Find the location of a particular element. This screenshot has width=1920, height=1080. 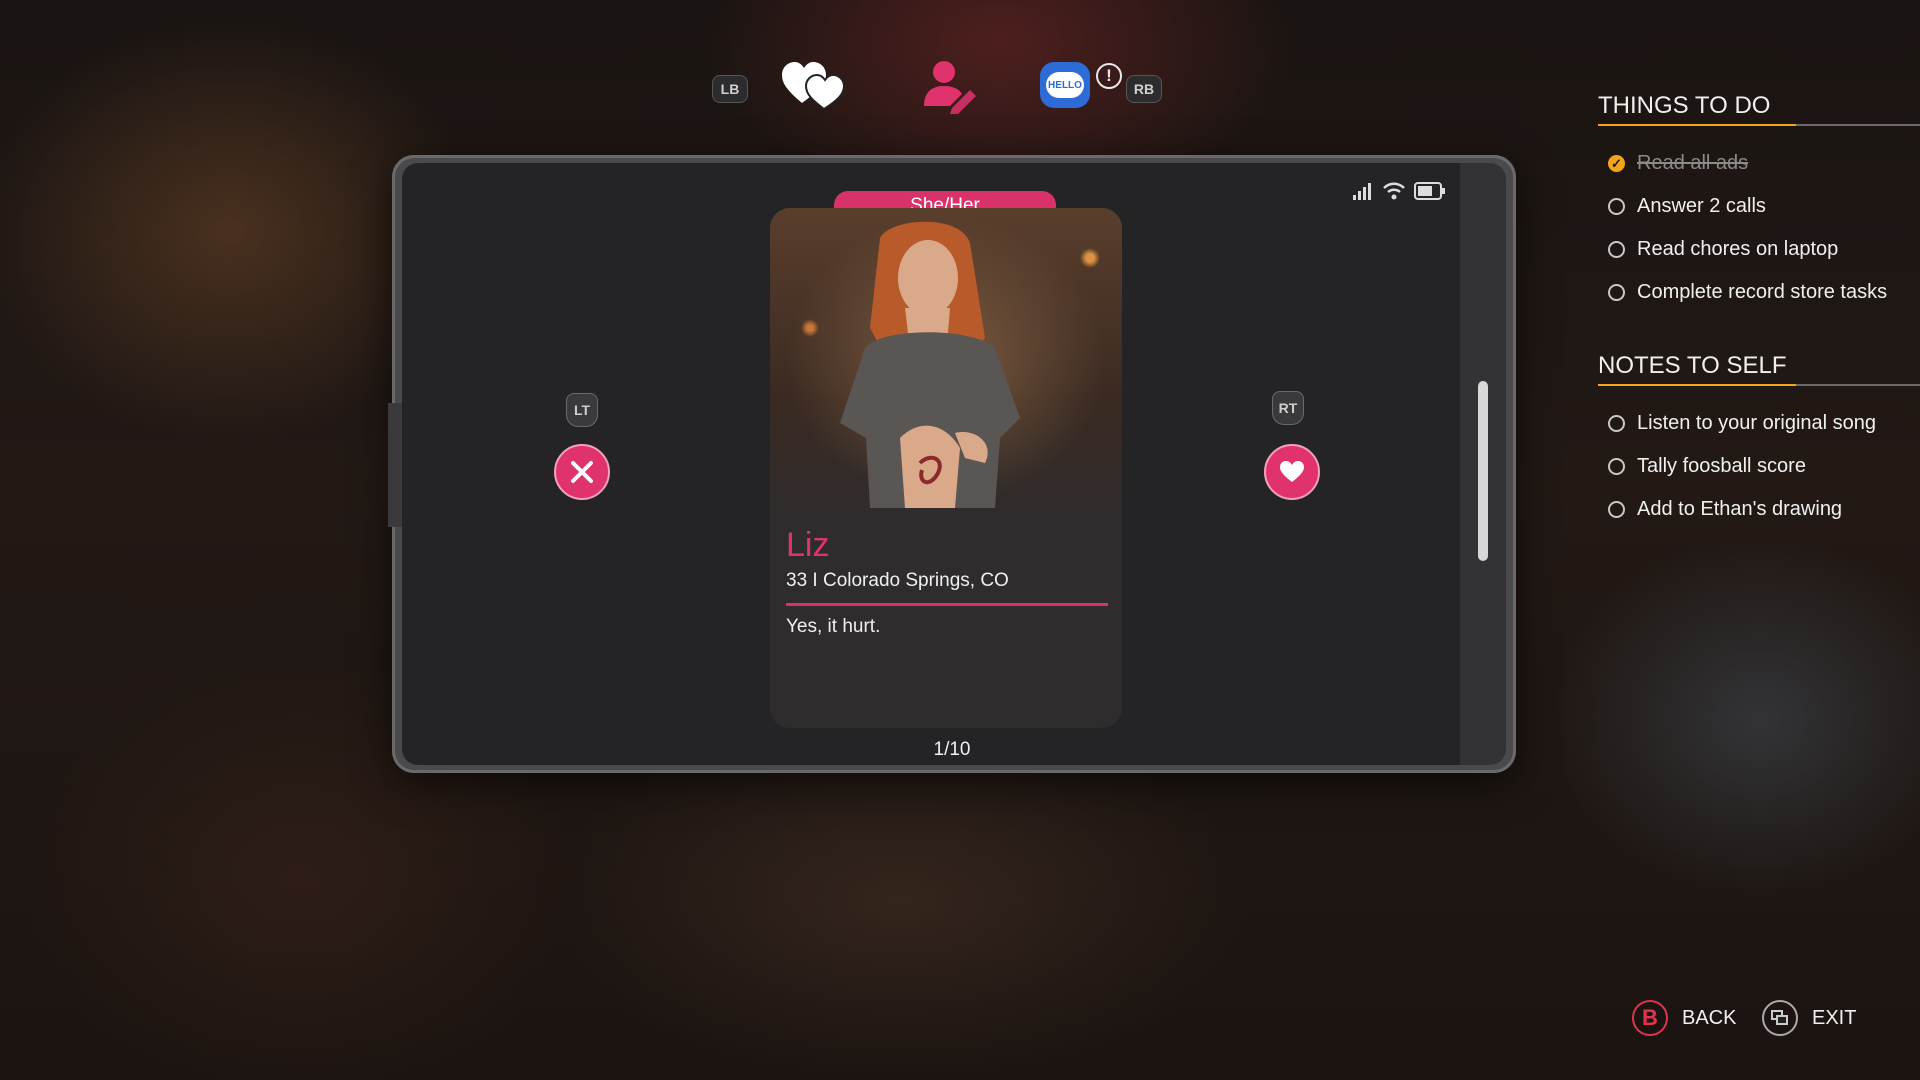

task-item: Read chores on laptop is located at coordinates (1759, 249).